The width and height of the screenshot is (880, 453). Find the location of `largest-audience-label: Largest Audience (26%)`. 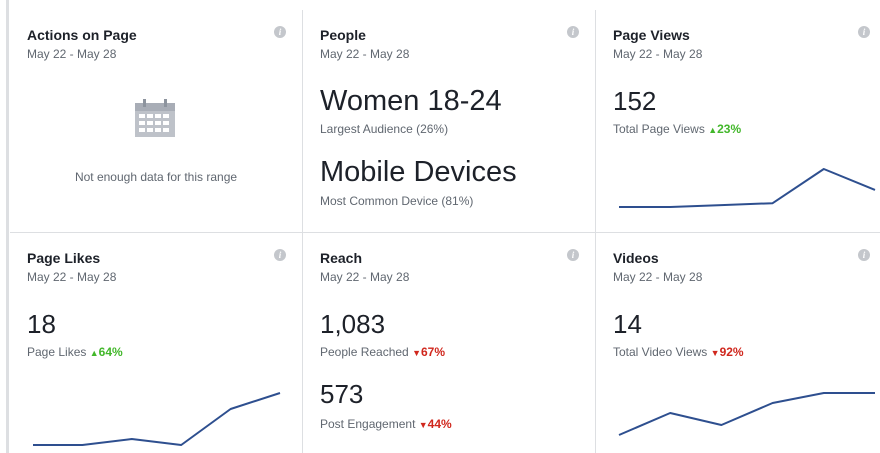

largest-audience-label: Largest Audience (26%) is located at coordinates (384, 129).